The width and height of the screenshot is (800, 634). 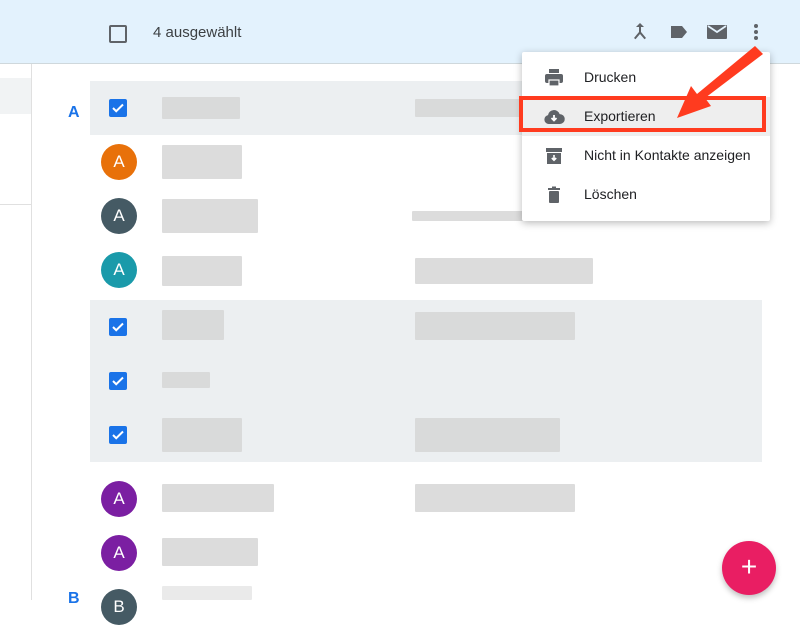 I want to click on menu-item-hide-from-contacts: Nicht in Kontakte anzeigen, so click(x=646, y=155).